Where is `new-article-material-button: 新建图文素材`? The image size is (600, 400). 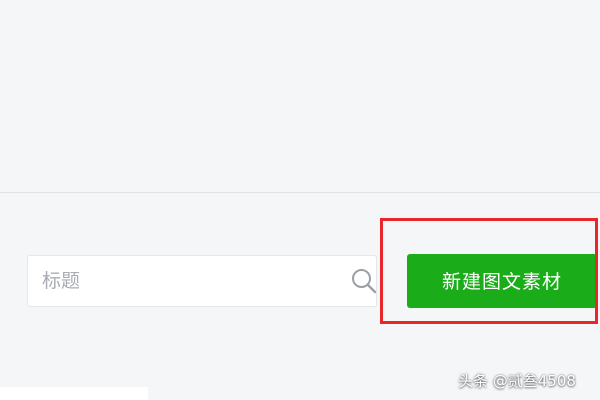
new-article-material-button: 新建图文素材 is located at coordinates (502, 281).